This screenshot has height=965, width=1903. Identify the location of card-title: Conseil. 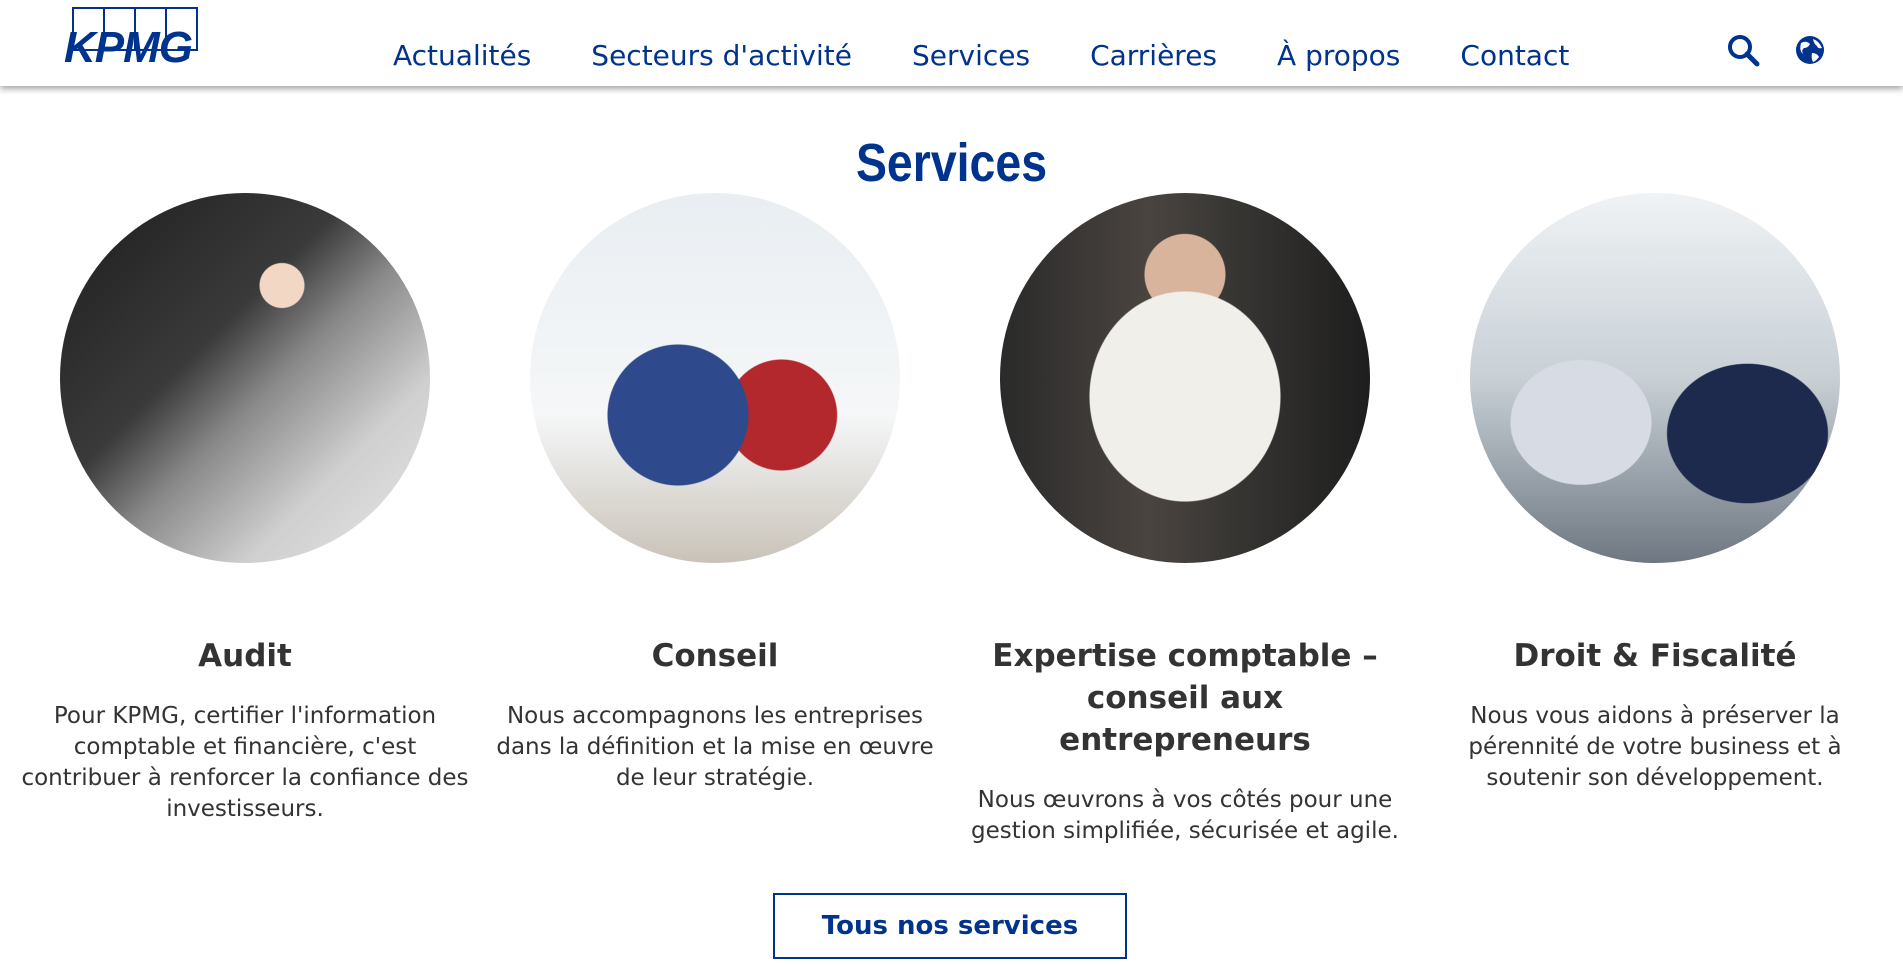
(715, 656).